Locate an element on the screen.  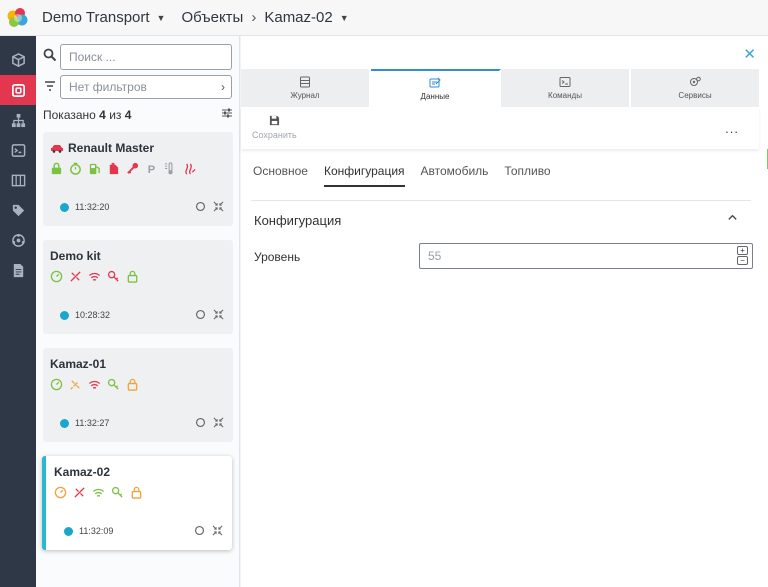
speedometer-icon is located at coordinates (56, 276).